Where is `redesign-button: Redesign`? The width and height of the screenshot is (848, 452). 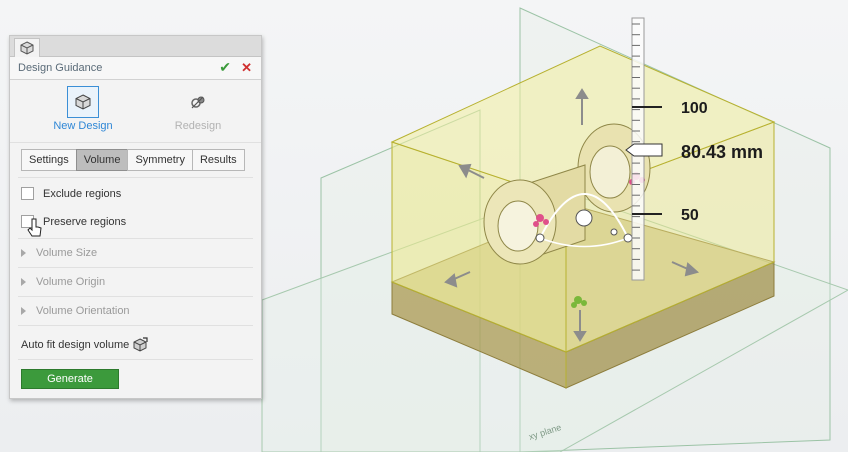 redesign-button: Redesign is located at coordinates (198, 109).